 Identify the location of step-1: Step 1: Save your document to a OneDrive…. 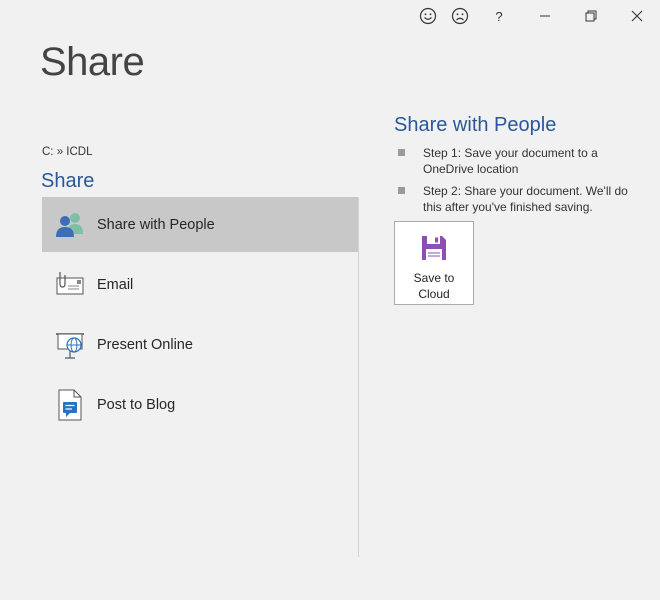
(514, 161).